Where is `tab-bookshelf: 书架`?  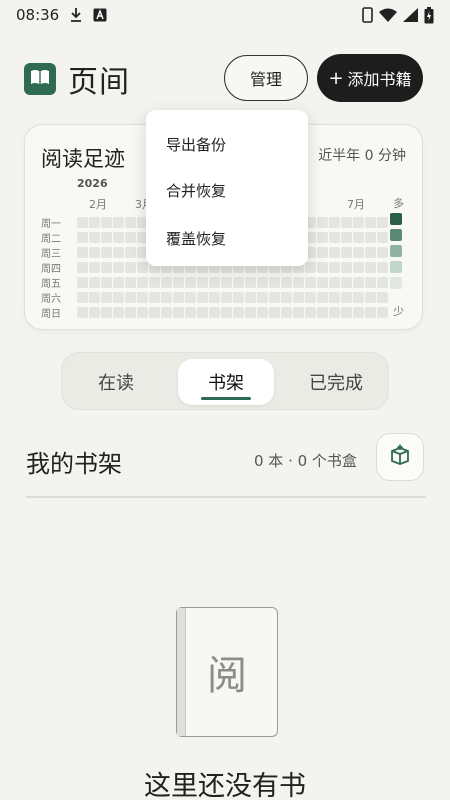 tab-bookshelf: 书架 is located at coordinates (226, 382).